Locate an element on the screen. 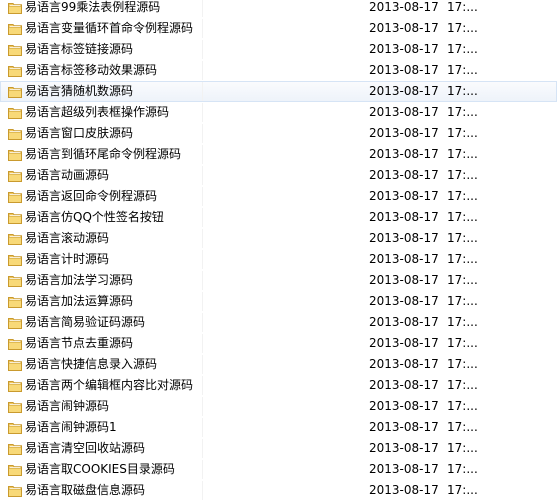  file-name: 易语言简易验证码源码 is located at coordinates (85, 322).